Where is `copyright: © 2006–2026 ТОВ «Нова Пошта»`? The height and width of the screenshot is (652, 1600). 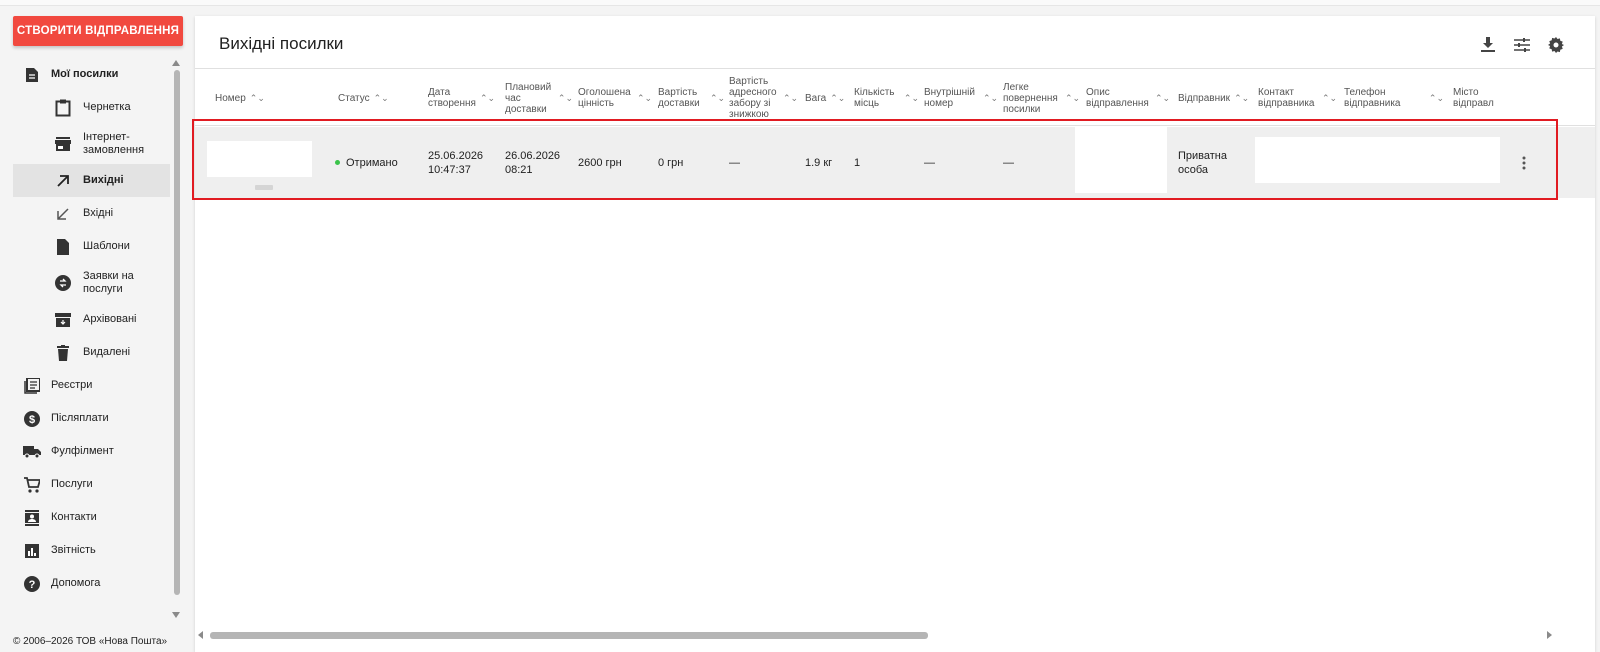 copyright: © 2006–2026 ТОВ «Нова Пошта» is located at coordinates (90, 641).